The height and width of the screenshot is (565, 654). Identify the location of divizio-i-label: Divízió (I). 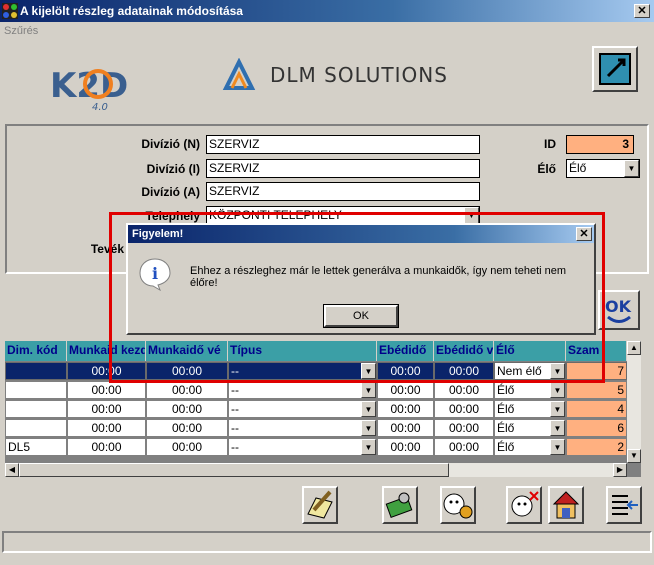
(173, 169).